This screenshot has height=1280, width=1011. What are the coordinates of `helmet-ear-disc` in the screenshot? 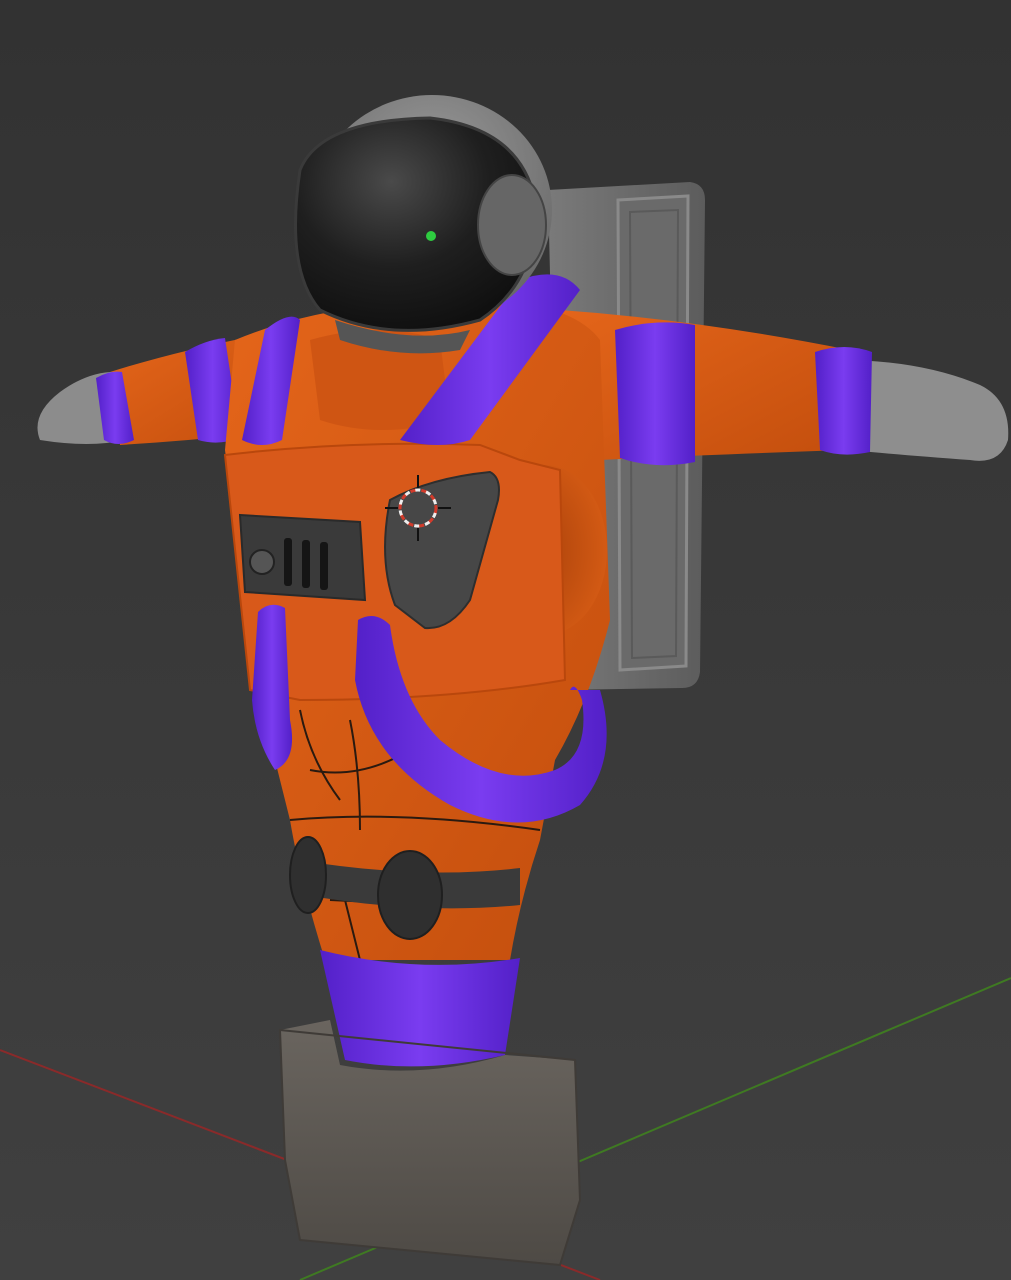 It's located at (512, 225).